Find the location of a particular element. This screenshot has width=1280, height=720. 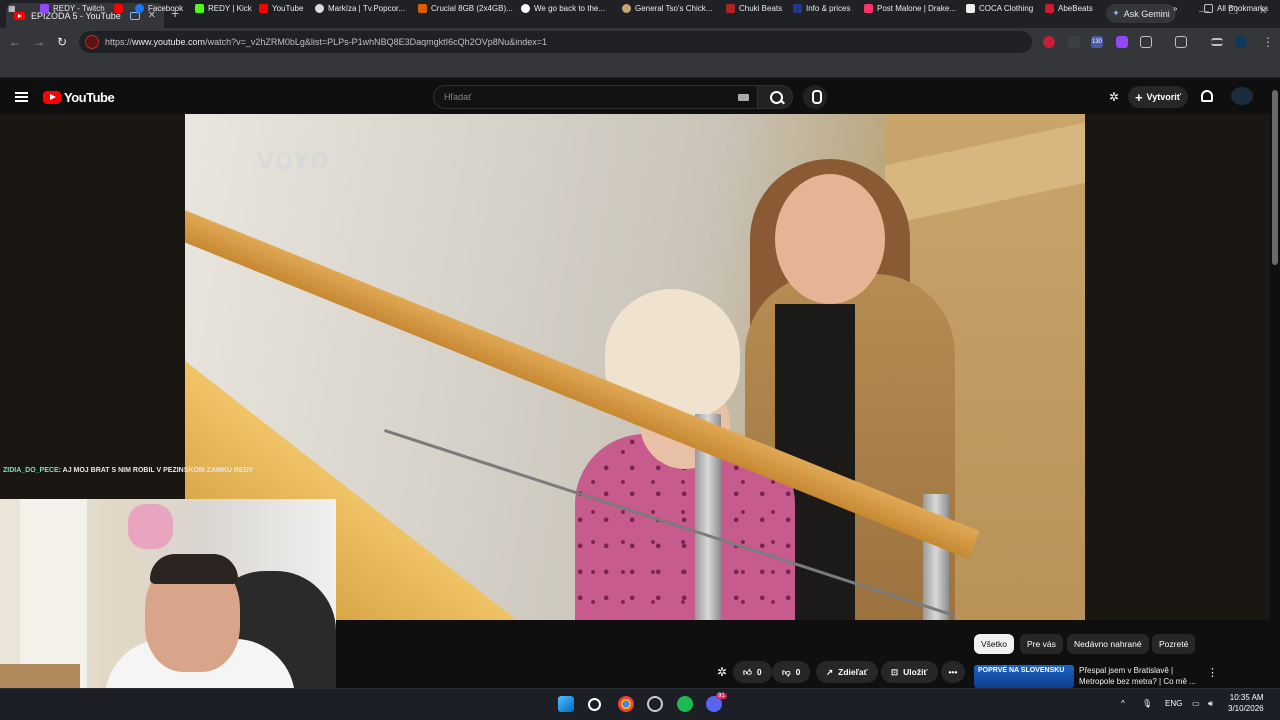

clock-time: 10:35 AM is located at coordinates (1246, 697).